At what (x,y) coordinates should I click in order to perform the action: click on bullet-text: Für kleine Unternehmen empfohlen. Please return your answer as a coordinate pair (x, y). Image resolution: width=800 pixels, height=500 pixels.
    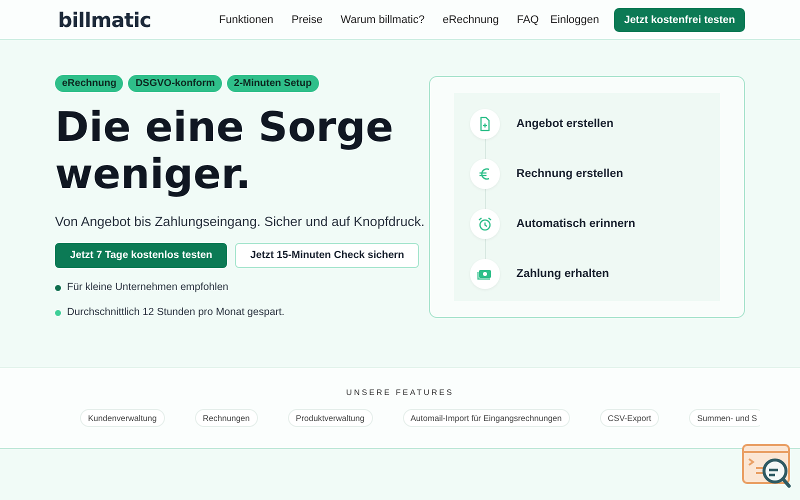
    Looking at the image, I should click on (147, 287).